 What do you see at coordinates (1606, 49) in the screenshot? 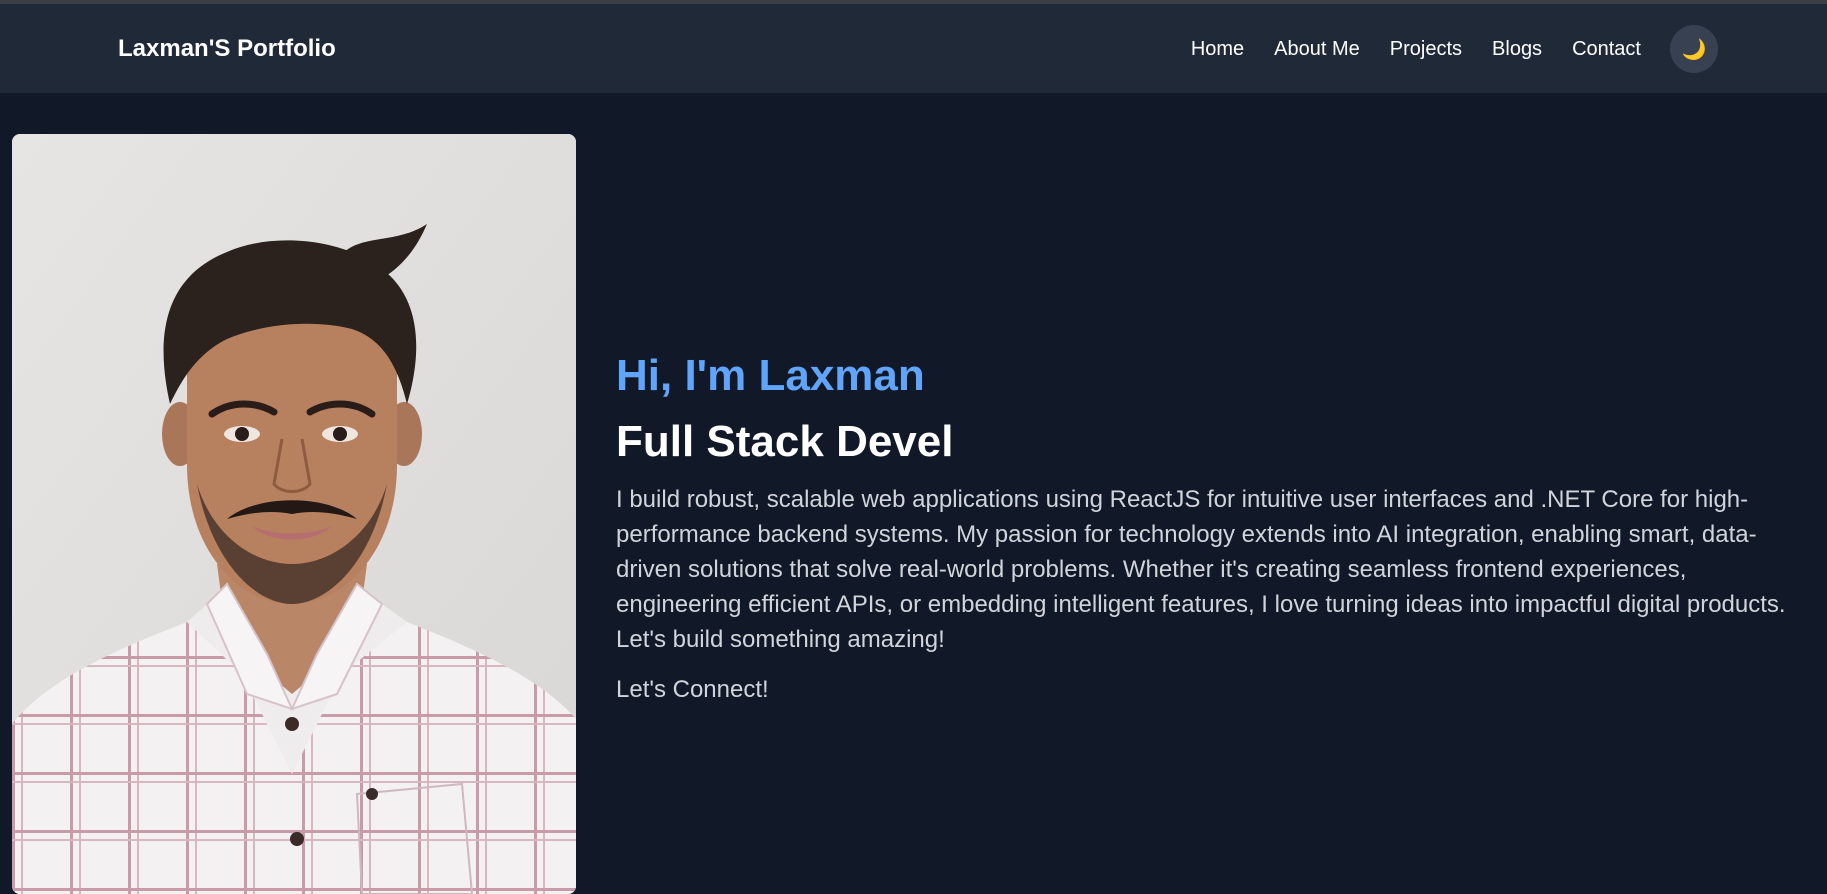
I see `nav-item-contact: Contact` at bounding box center [1606, 49].